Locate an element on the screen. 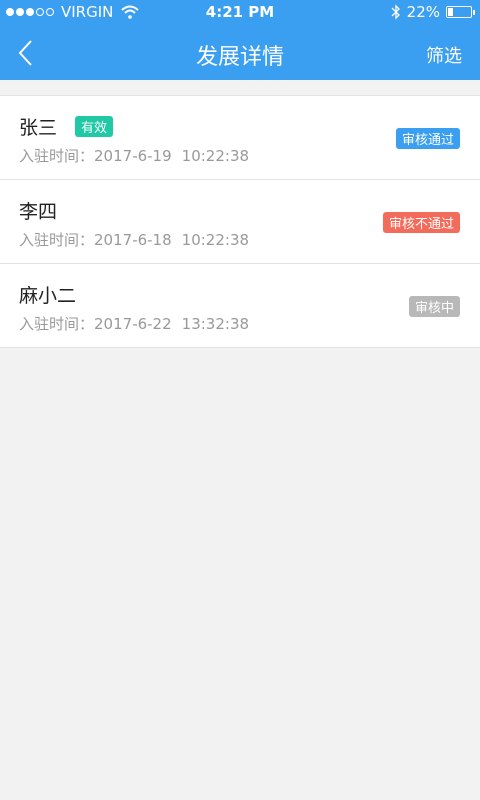 Image resolution: width=480 pixels, height=800 pixels. join-clock: 13:32:38 is located at coordinates (215, 324).